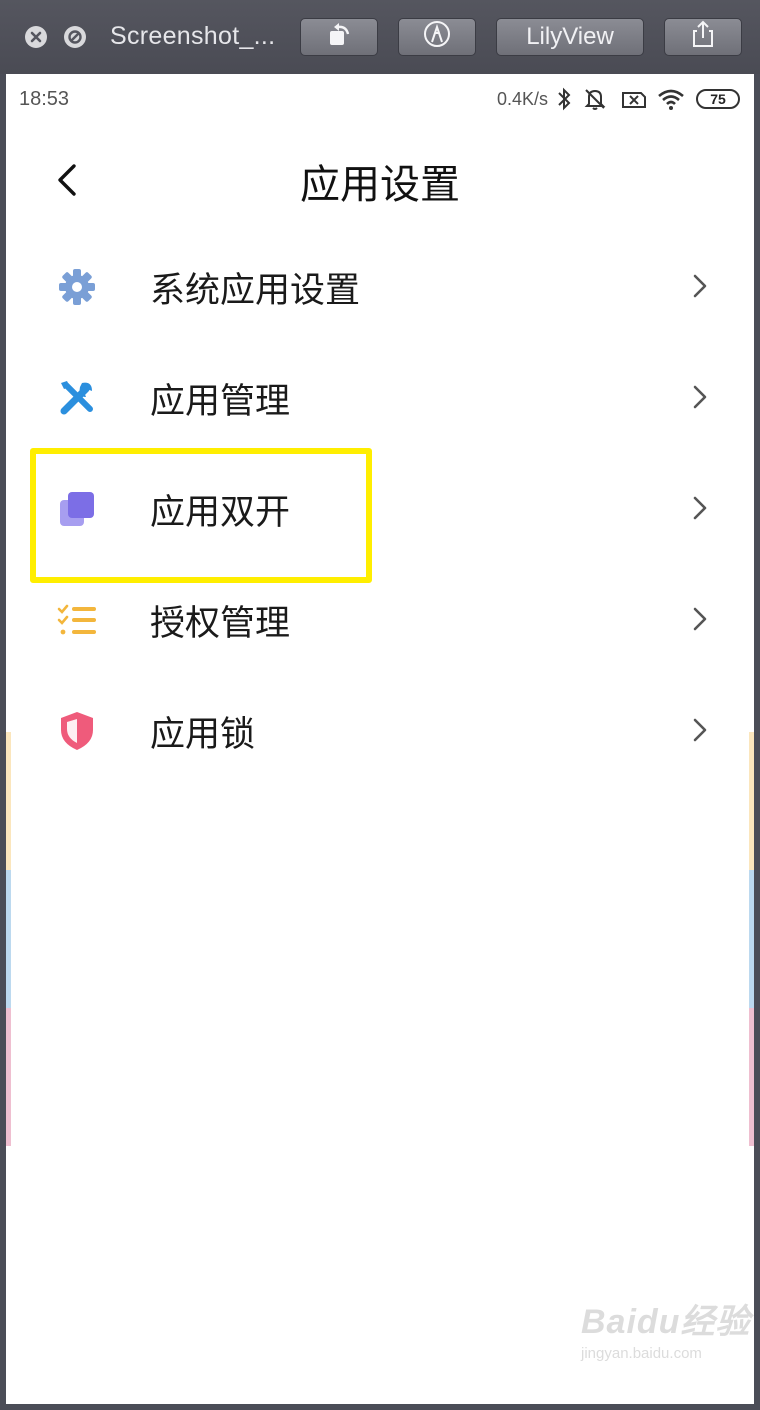 The height and width of the screenshot is (1410, 760). I want to click on share-button, so click(703, 37).